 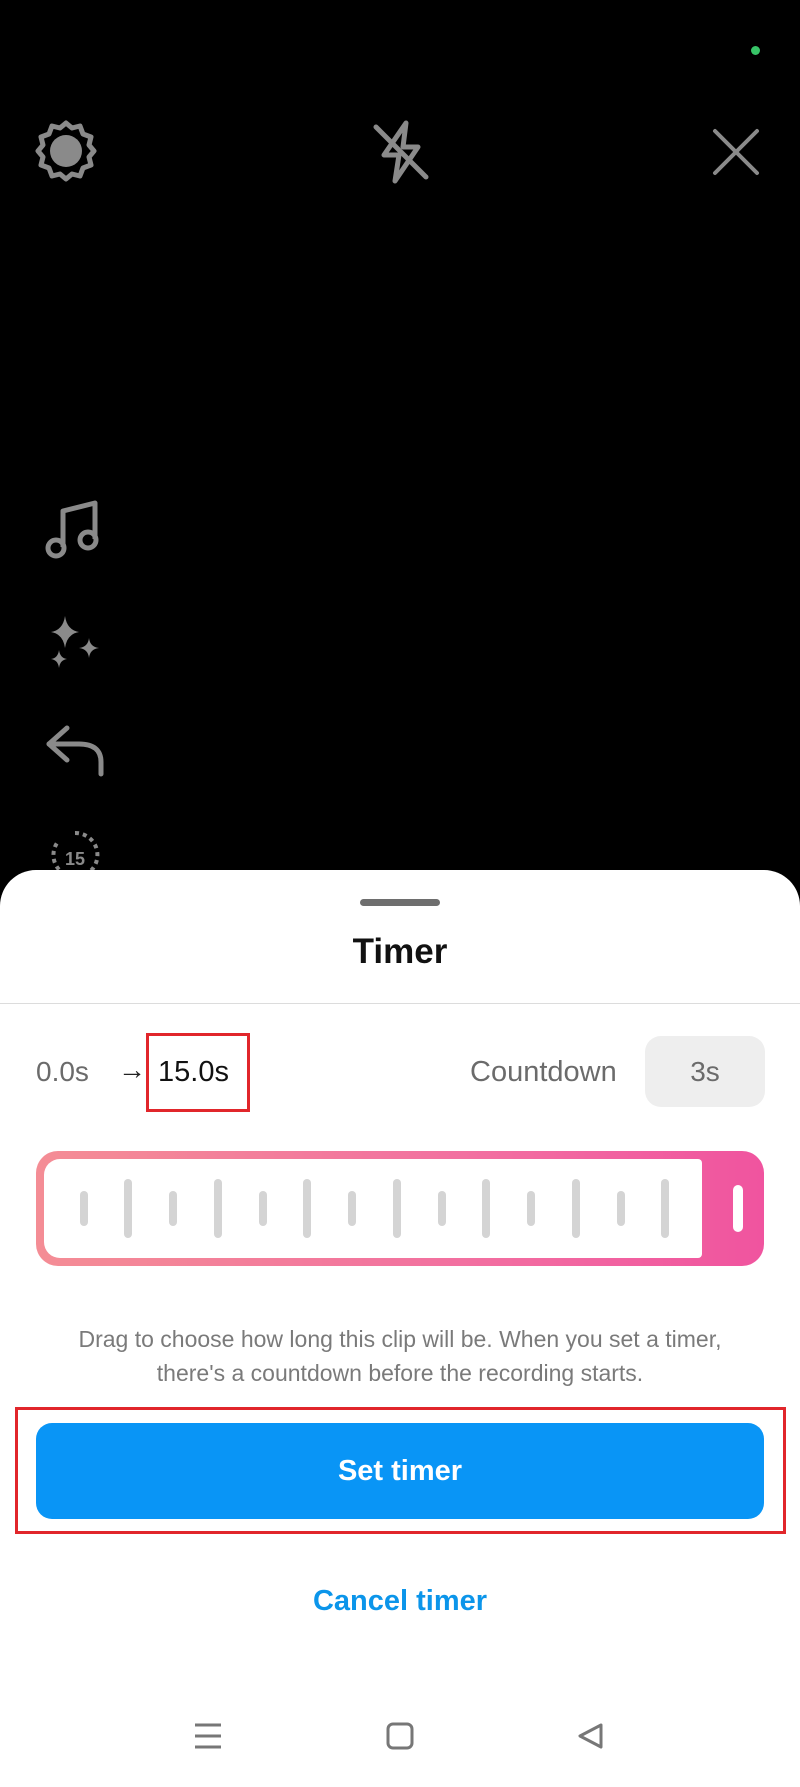 What do you see at coordinates (373, 1208) in the screenshot?
I see `slider-track` at bounding box center [373, 1208].